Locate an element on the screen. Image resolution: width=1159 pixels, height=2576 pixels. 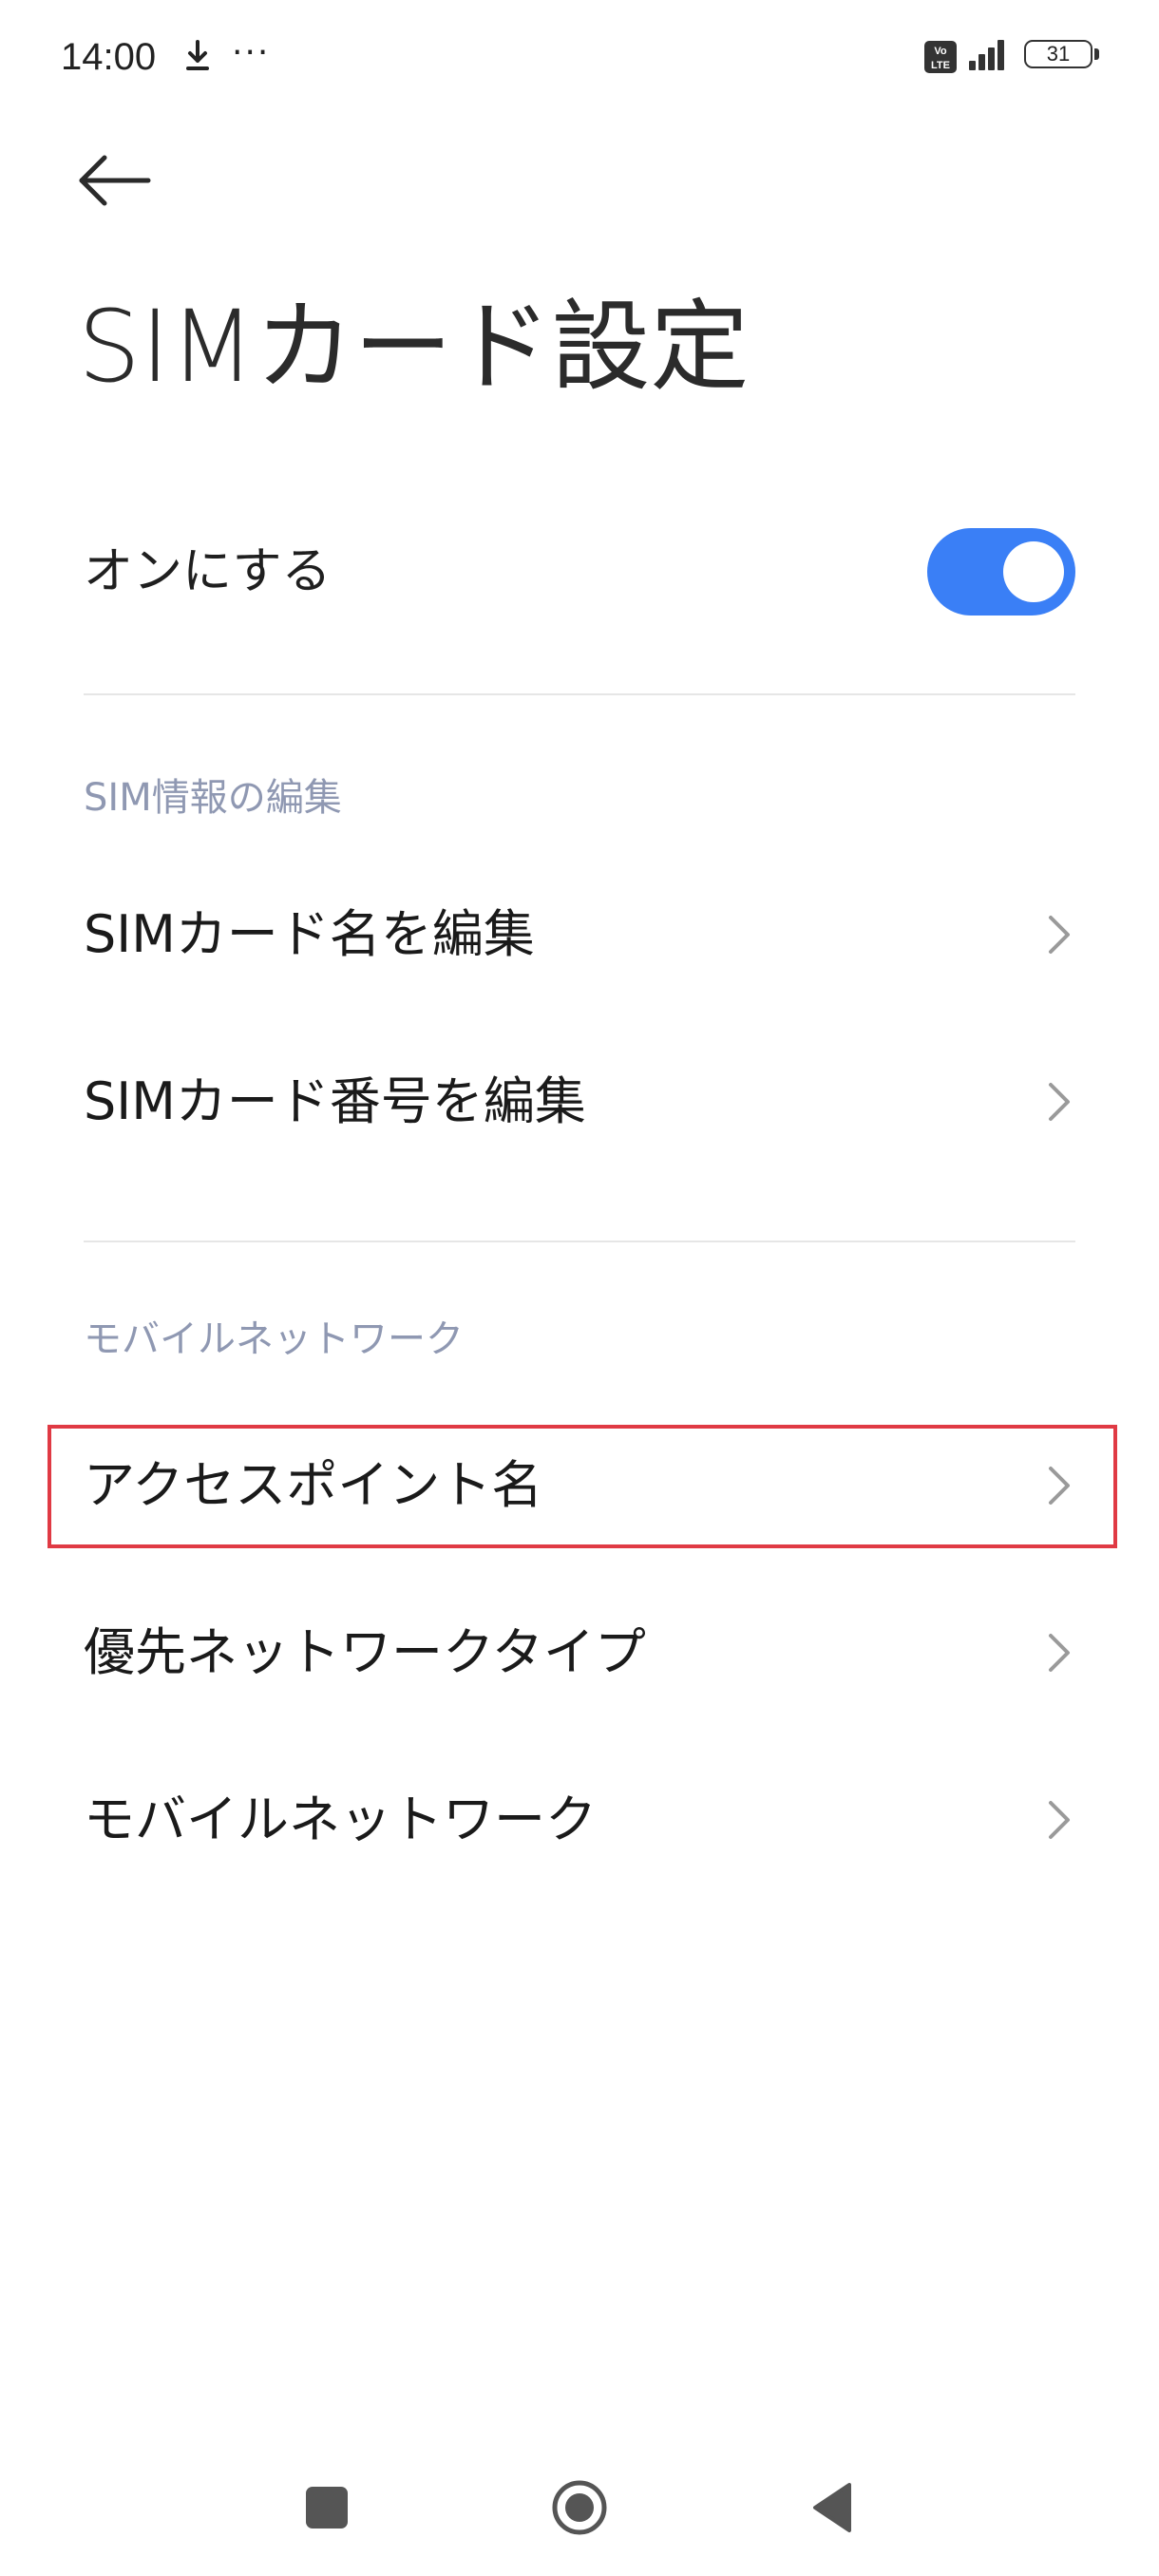
edit-sim-number-row: SIMカード番号を編集 is located at coordinates (579, 1102).